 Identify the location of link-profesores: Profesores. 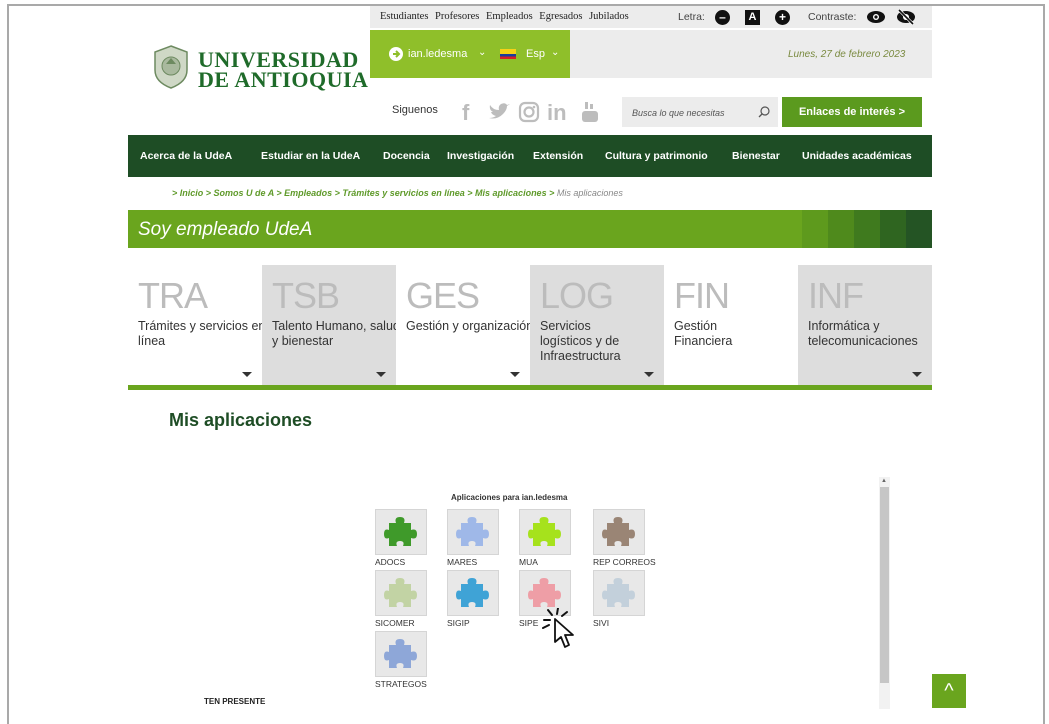
(457, 16).